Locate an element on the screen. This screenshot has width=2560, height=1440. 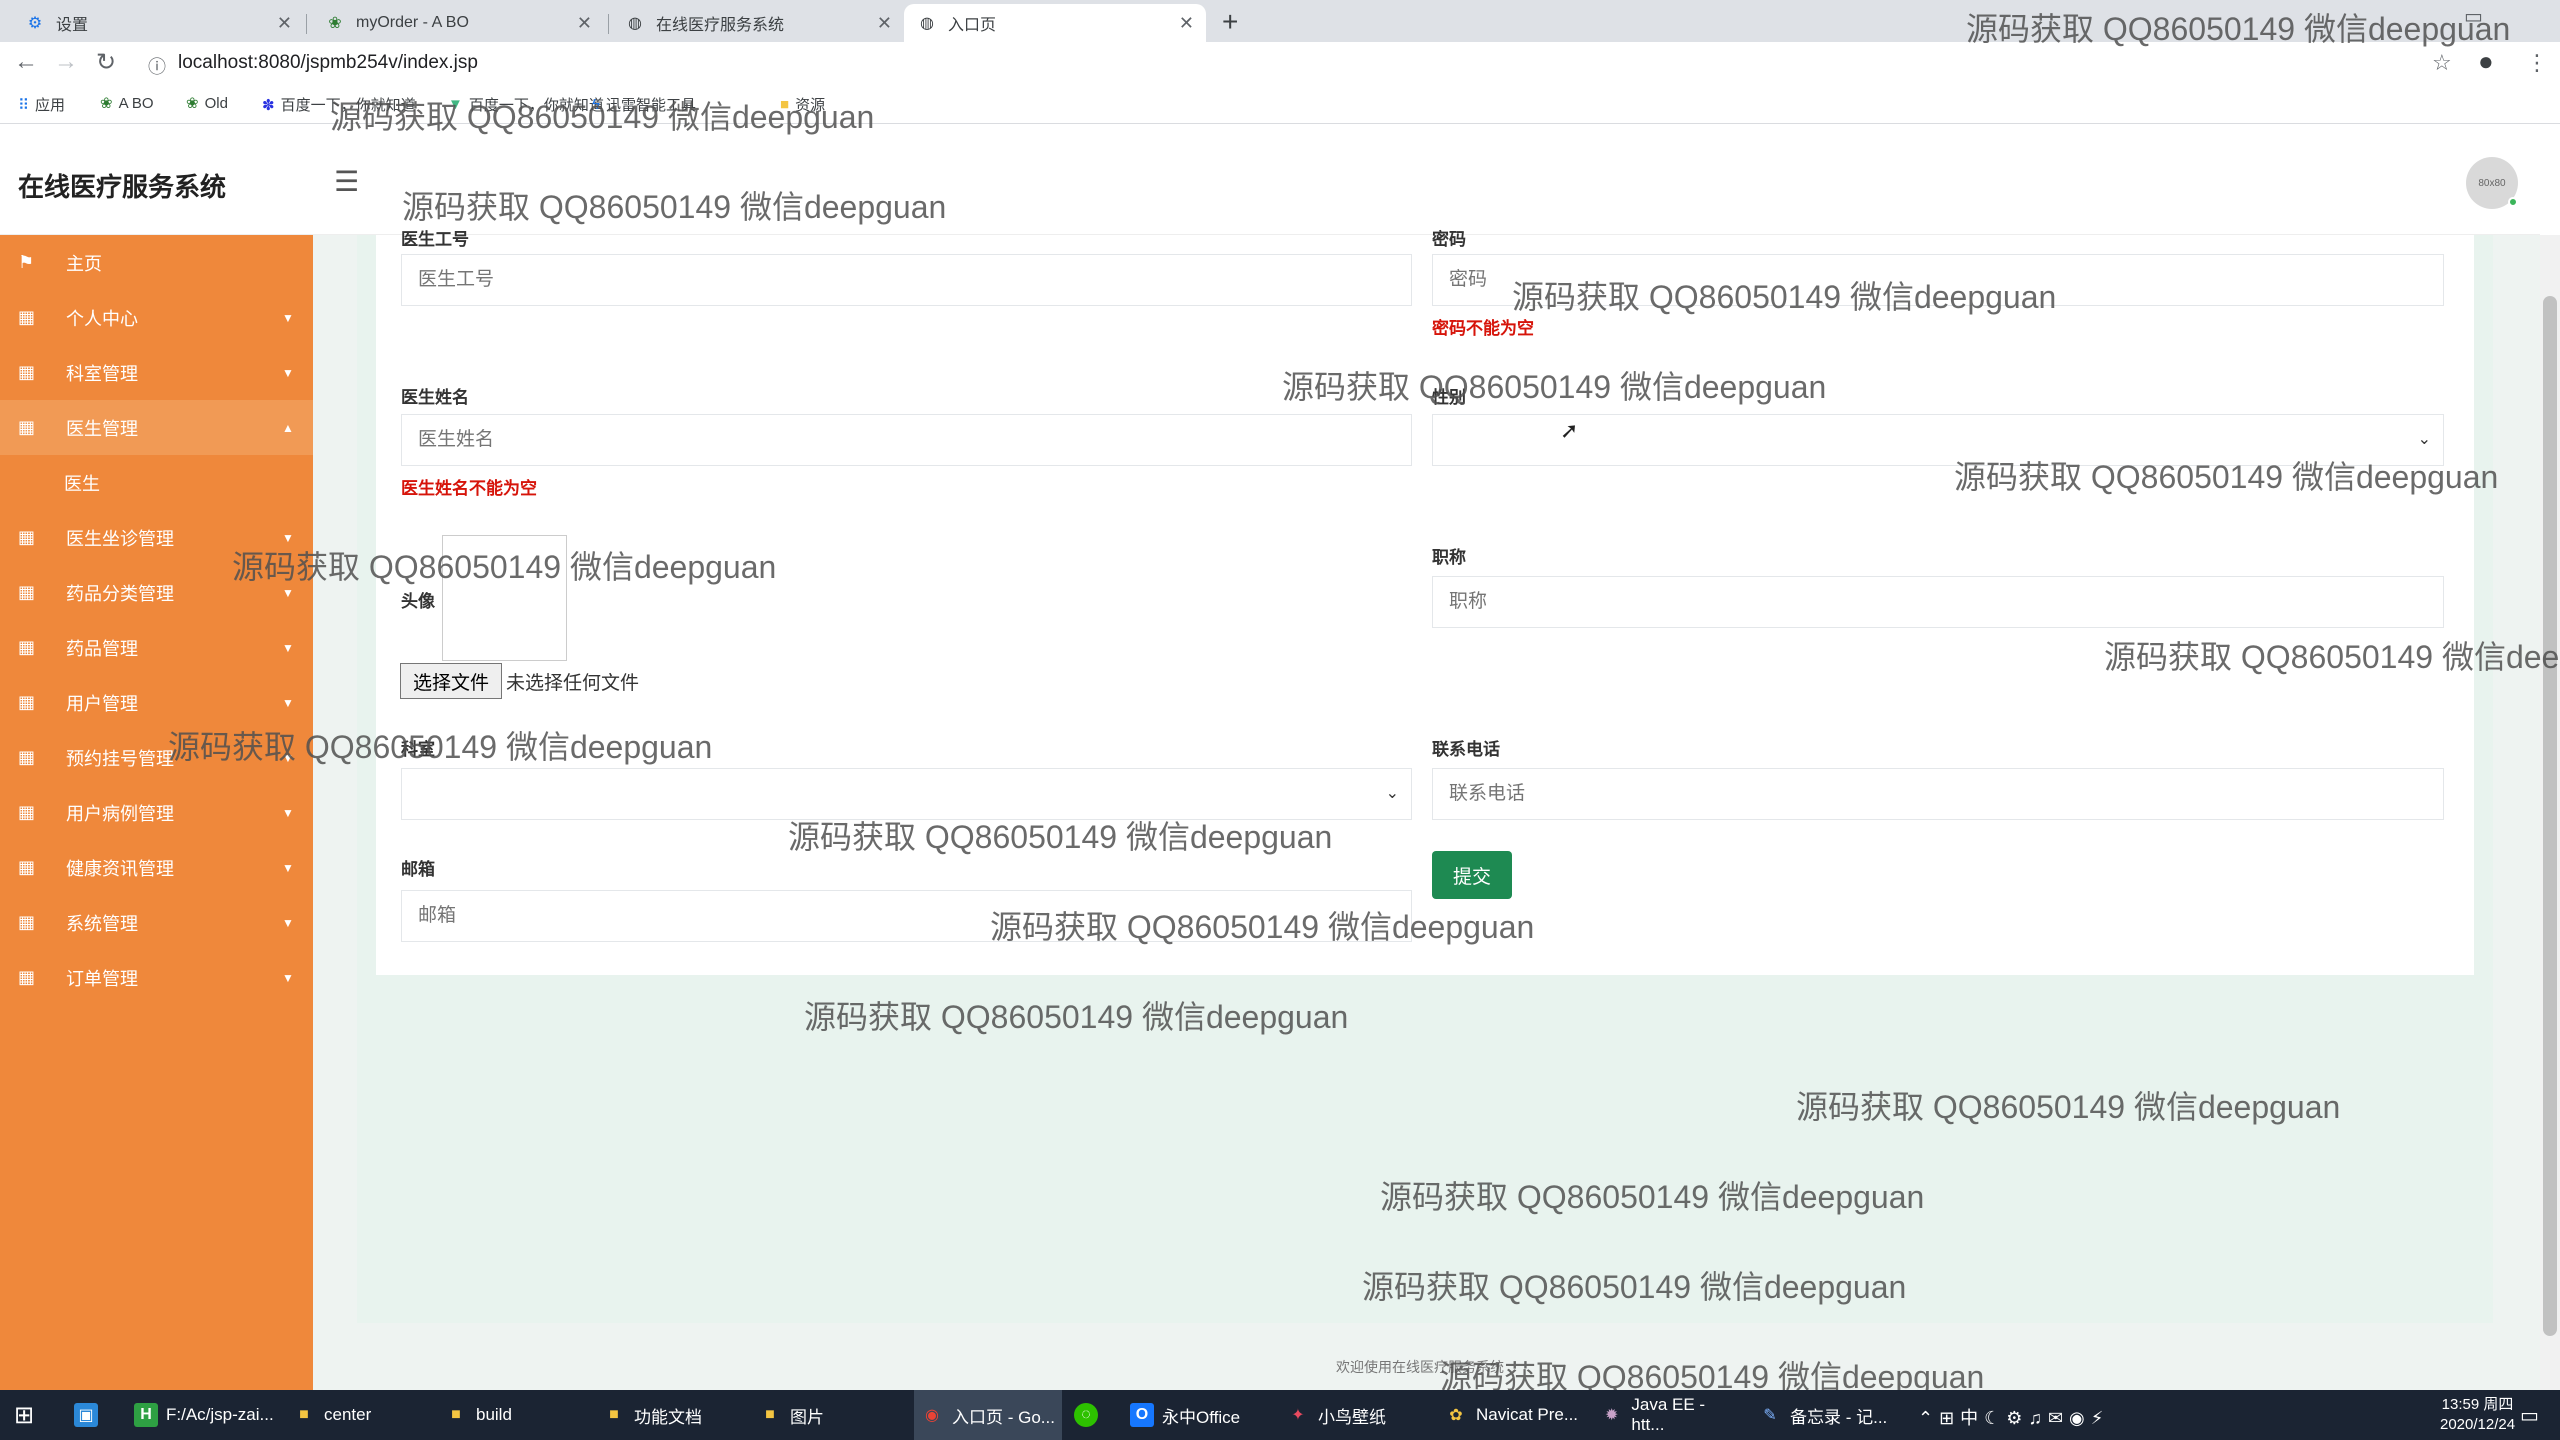
store-icon: ▣ is located at coordinates (86, 1415).